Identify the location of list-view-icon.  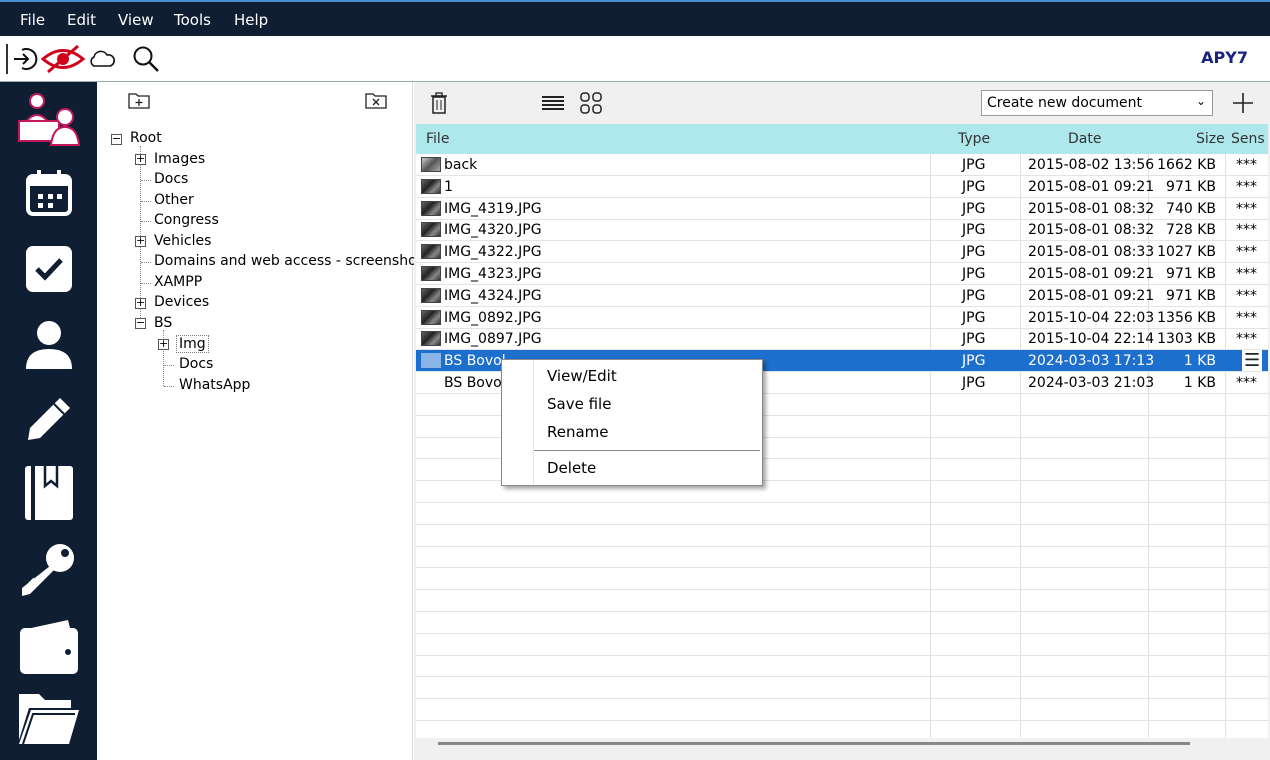
(553, 103).